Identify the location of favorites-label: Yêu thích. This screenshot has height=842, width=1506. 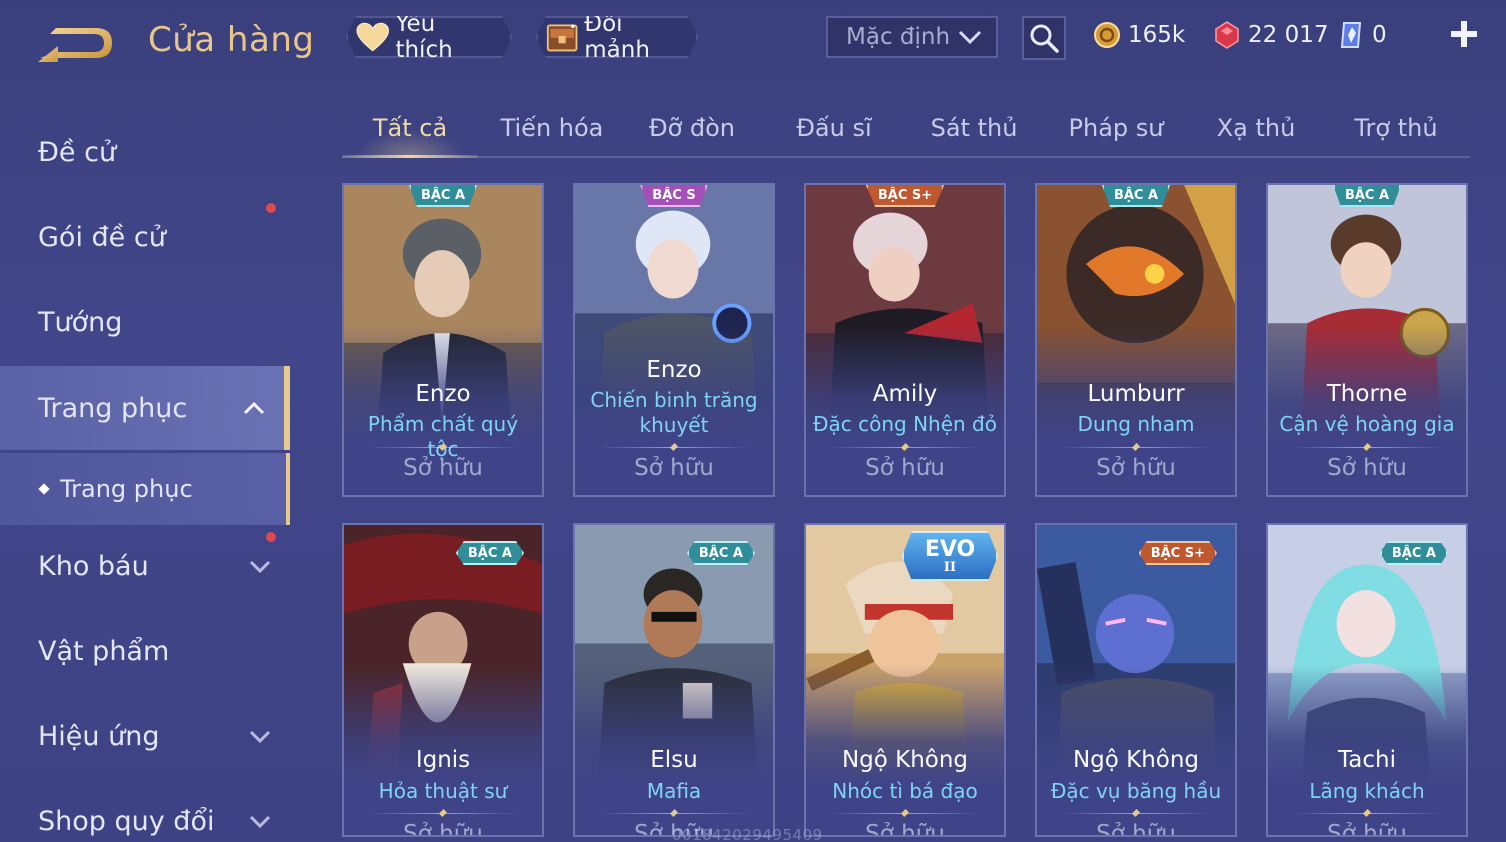
(424, 37).